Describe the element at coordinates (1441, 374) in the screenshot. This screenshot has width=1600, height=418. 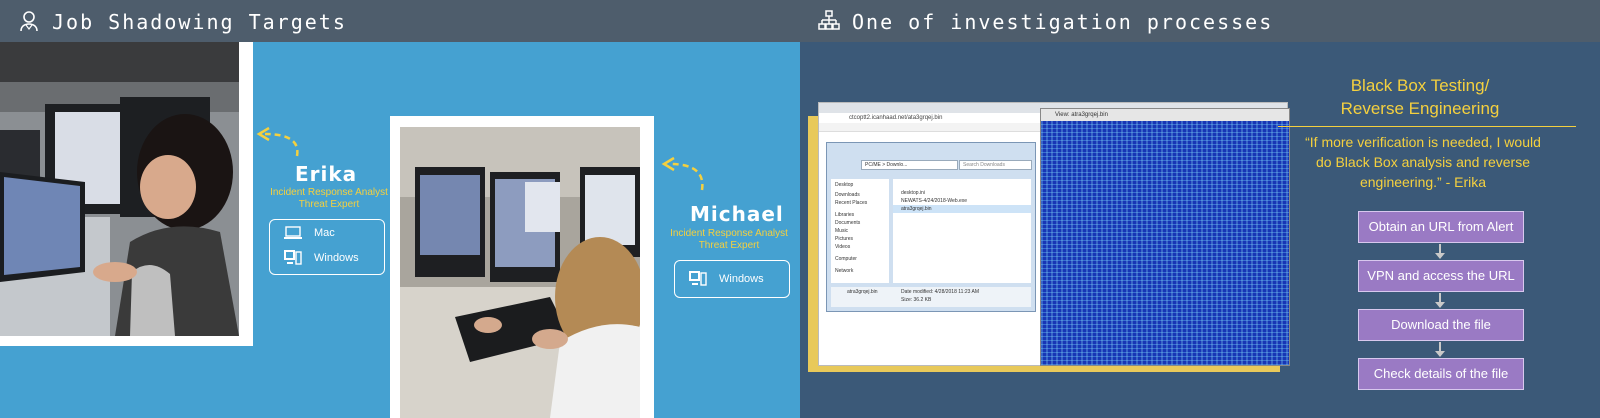
I see `step-check-details: Check details of the file` at that location.